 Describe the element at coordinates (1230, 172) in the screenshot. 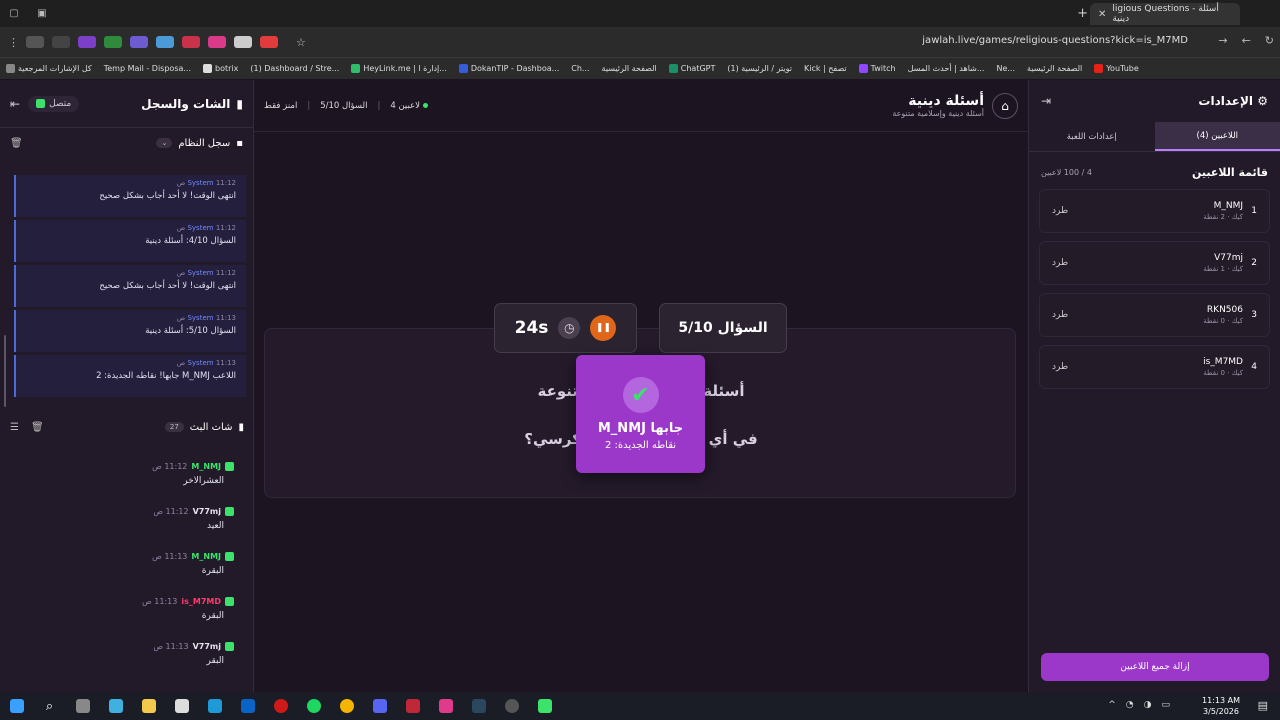

I see `players-list-title: قائمة اللاعبين` at that location.